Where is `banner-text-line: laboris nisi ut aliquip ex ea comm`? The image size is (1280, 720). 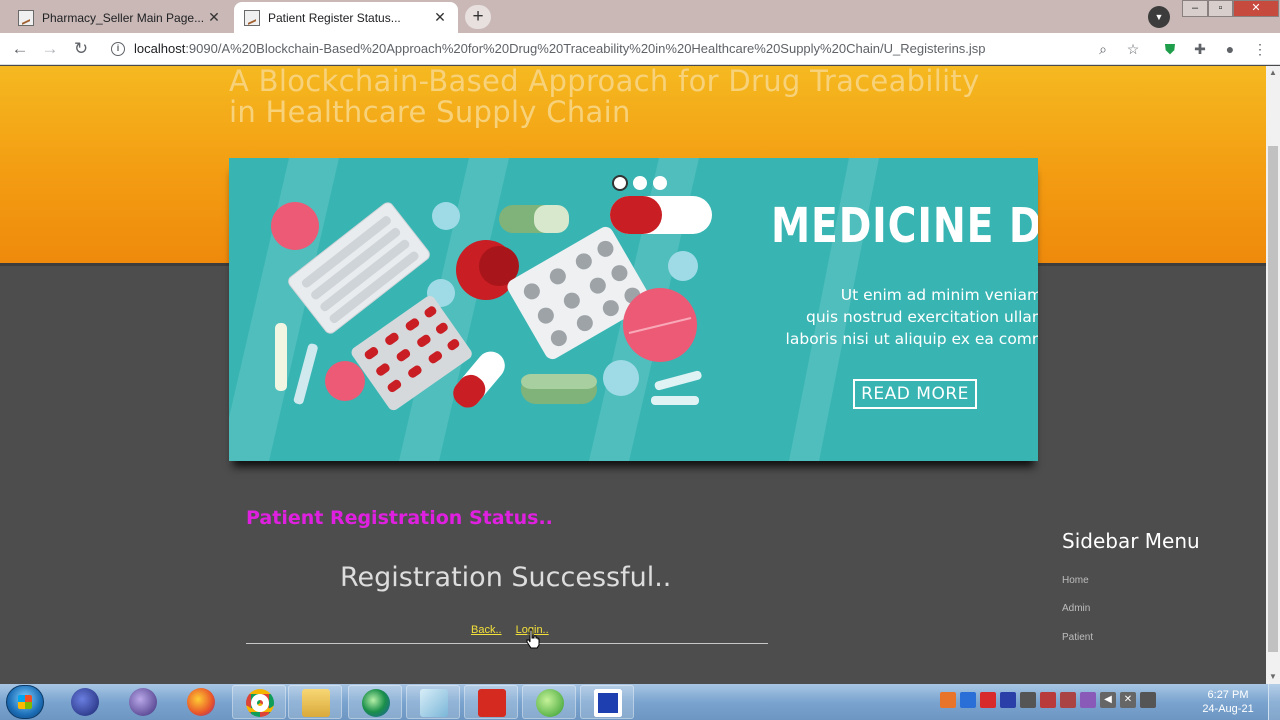 banner-text-line: laboris nisi ut aliquip ex ea comm is located at coordinates (911, 339).